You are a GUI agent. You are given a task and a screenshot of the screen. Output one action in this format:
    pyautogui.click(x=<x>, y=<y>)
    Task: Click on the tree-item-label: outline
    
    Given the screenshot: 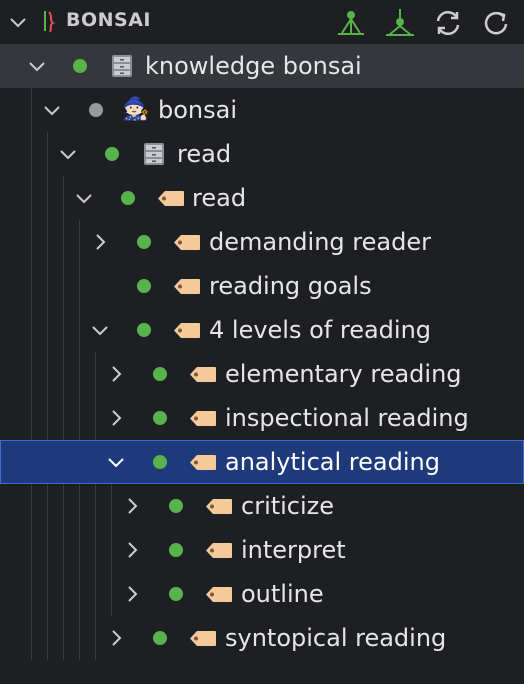 What is the action you would take?
    pyautogui.click(x=282, y=594)
    